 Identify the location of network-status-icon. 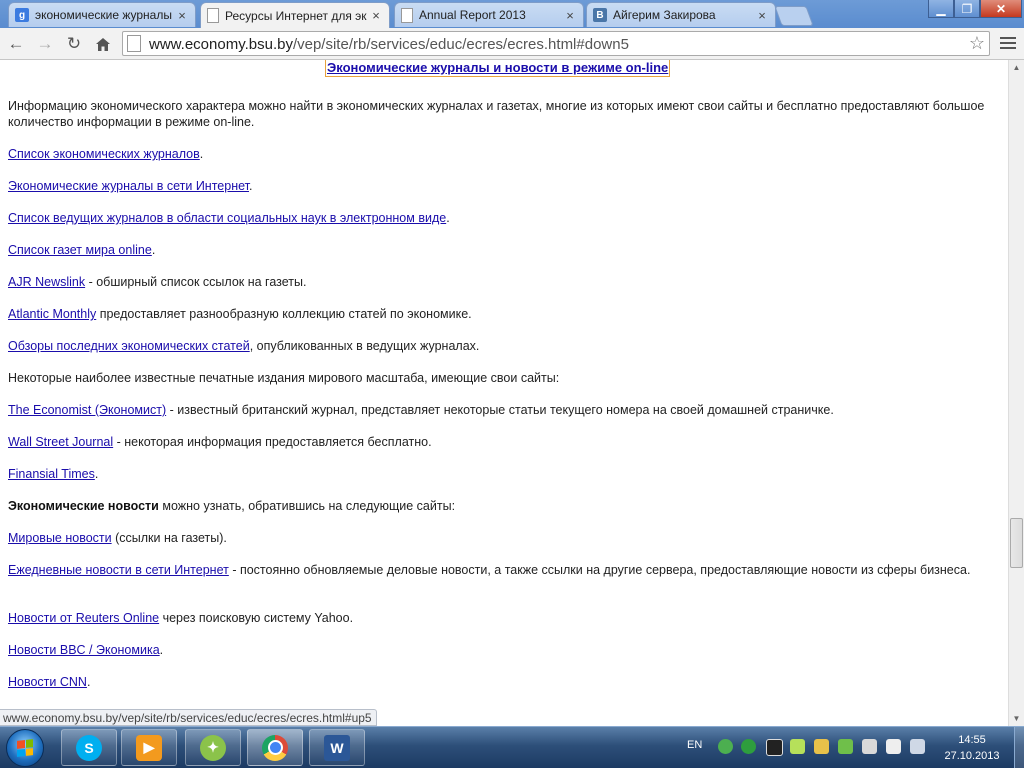
(725, 746).